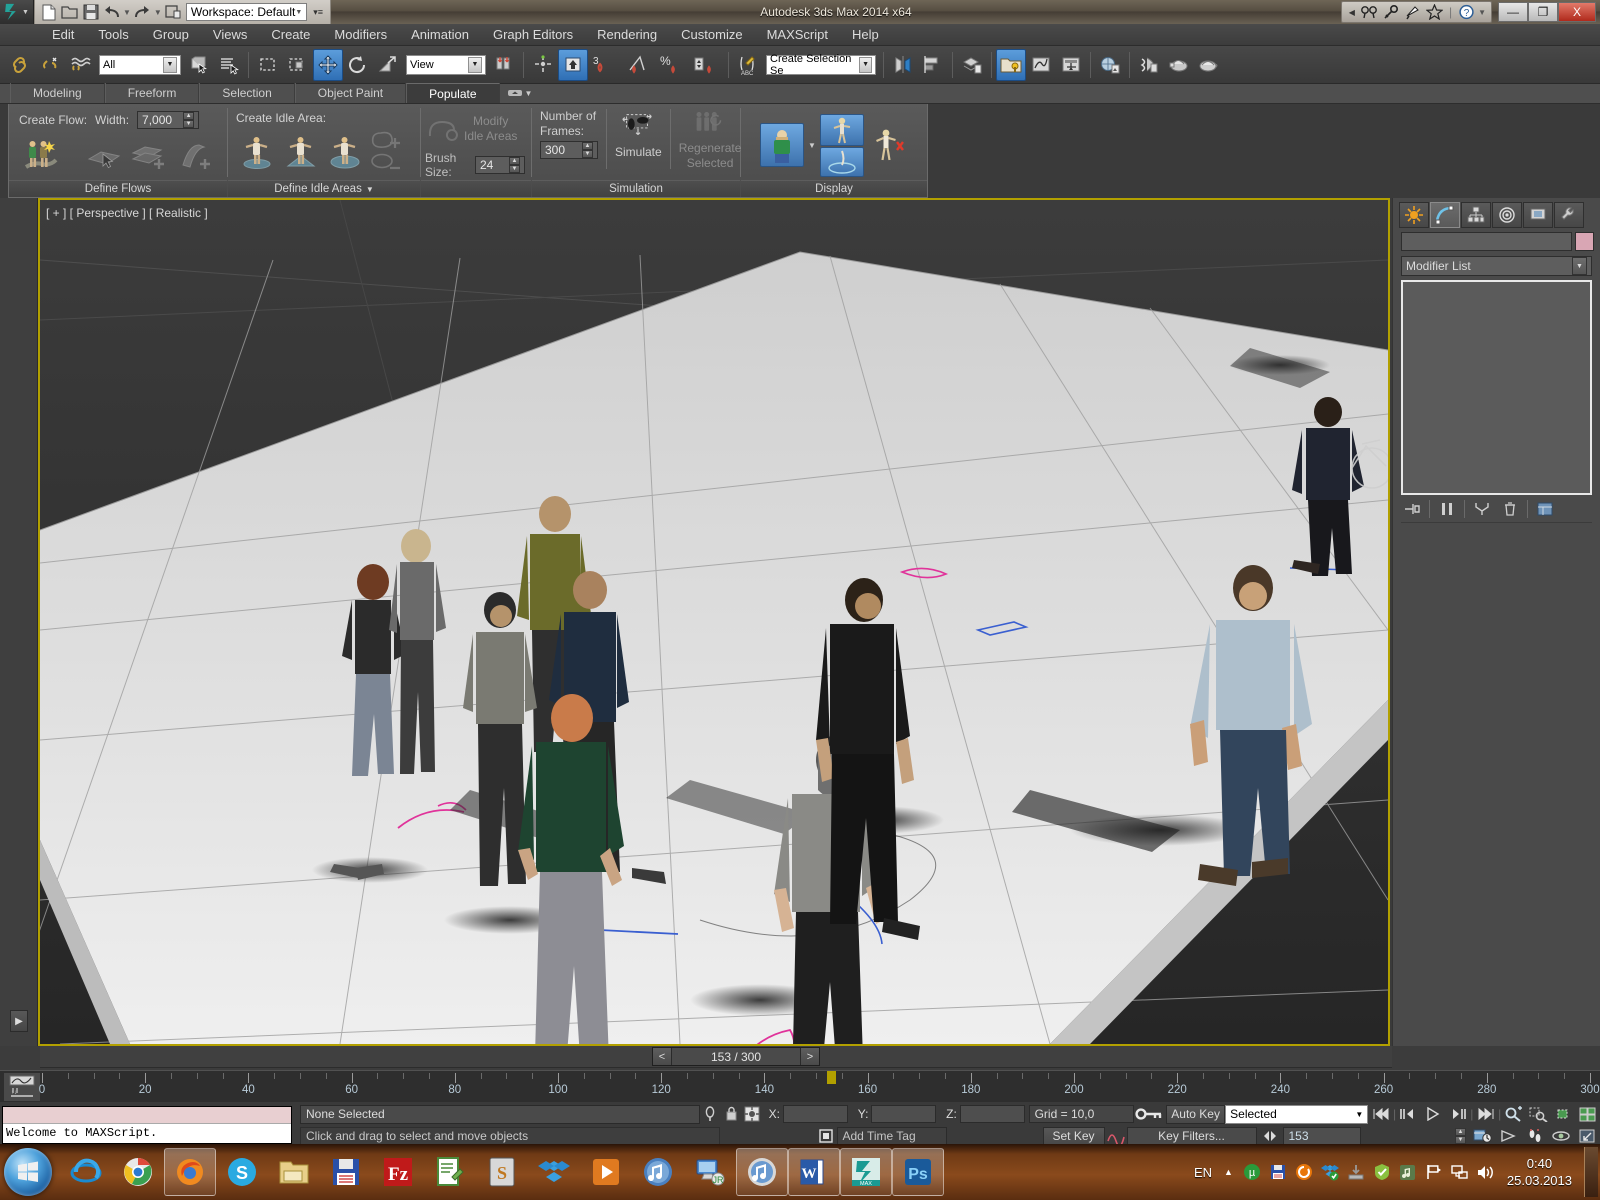  Describe the element at coordinates (48, 12) in the screenshot. I see `new-file-icon` at that location.